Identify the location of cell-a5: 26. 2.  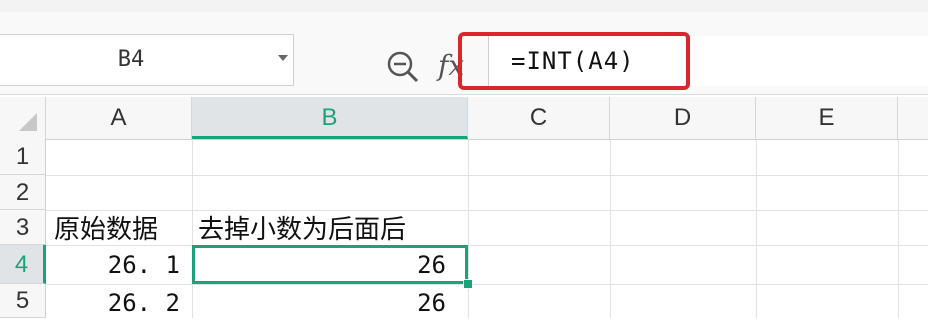
(113, 303).